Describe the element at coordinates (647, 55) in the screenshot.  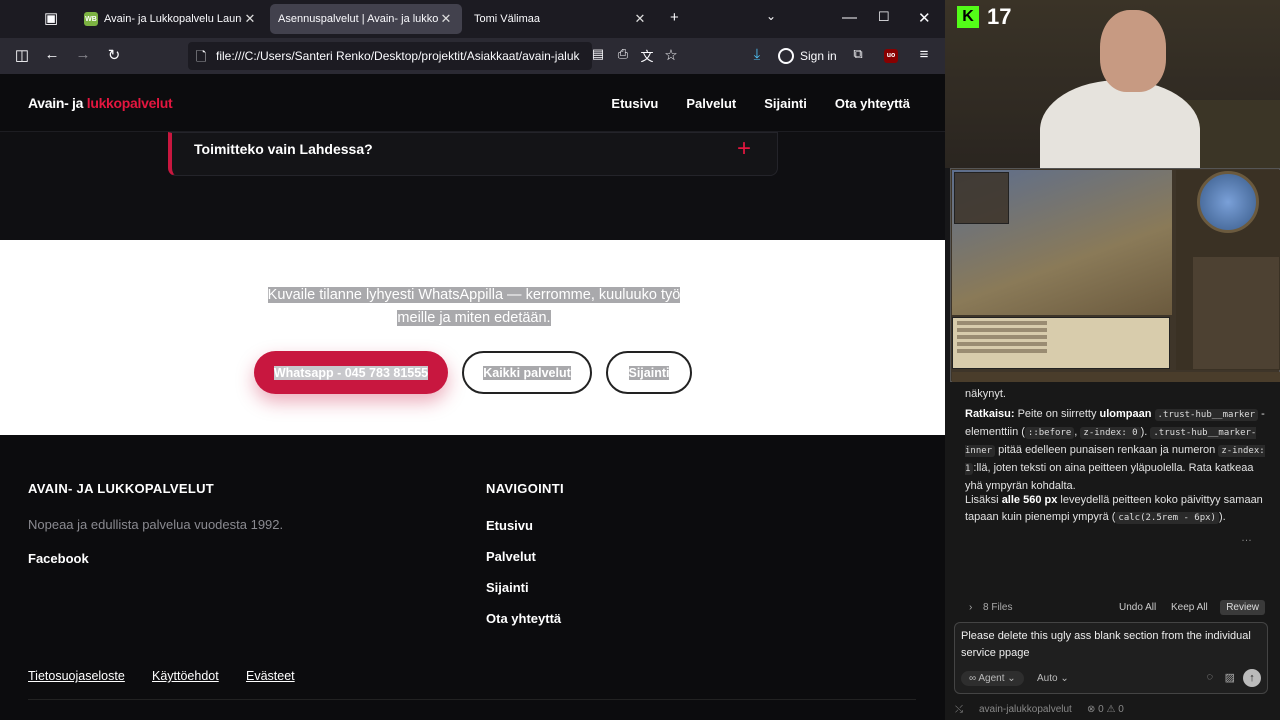
I see `translate-icon: 文` at that location.